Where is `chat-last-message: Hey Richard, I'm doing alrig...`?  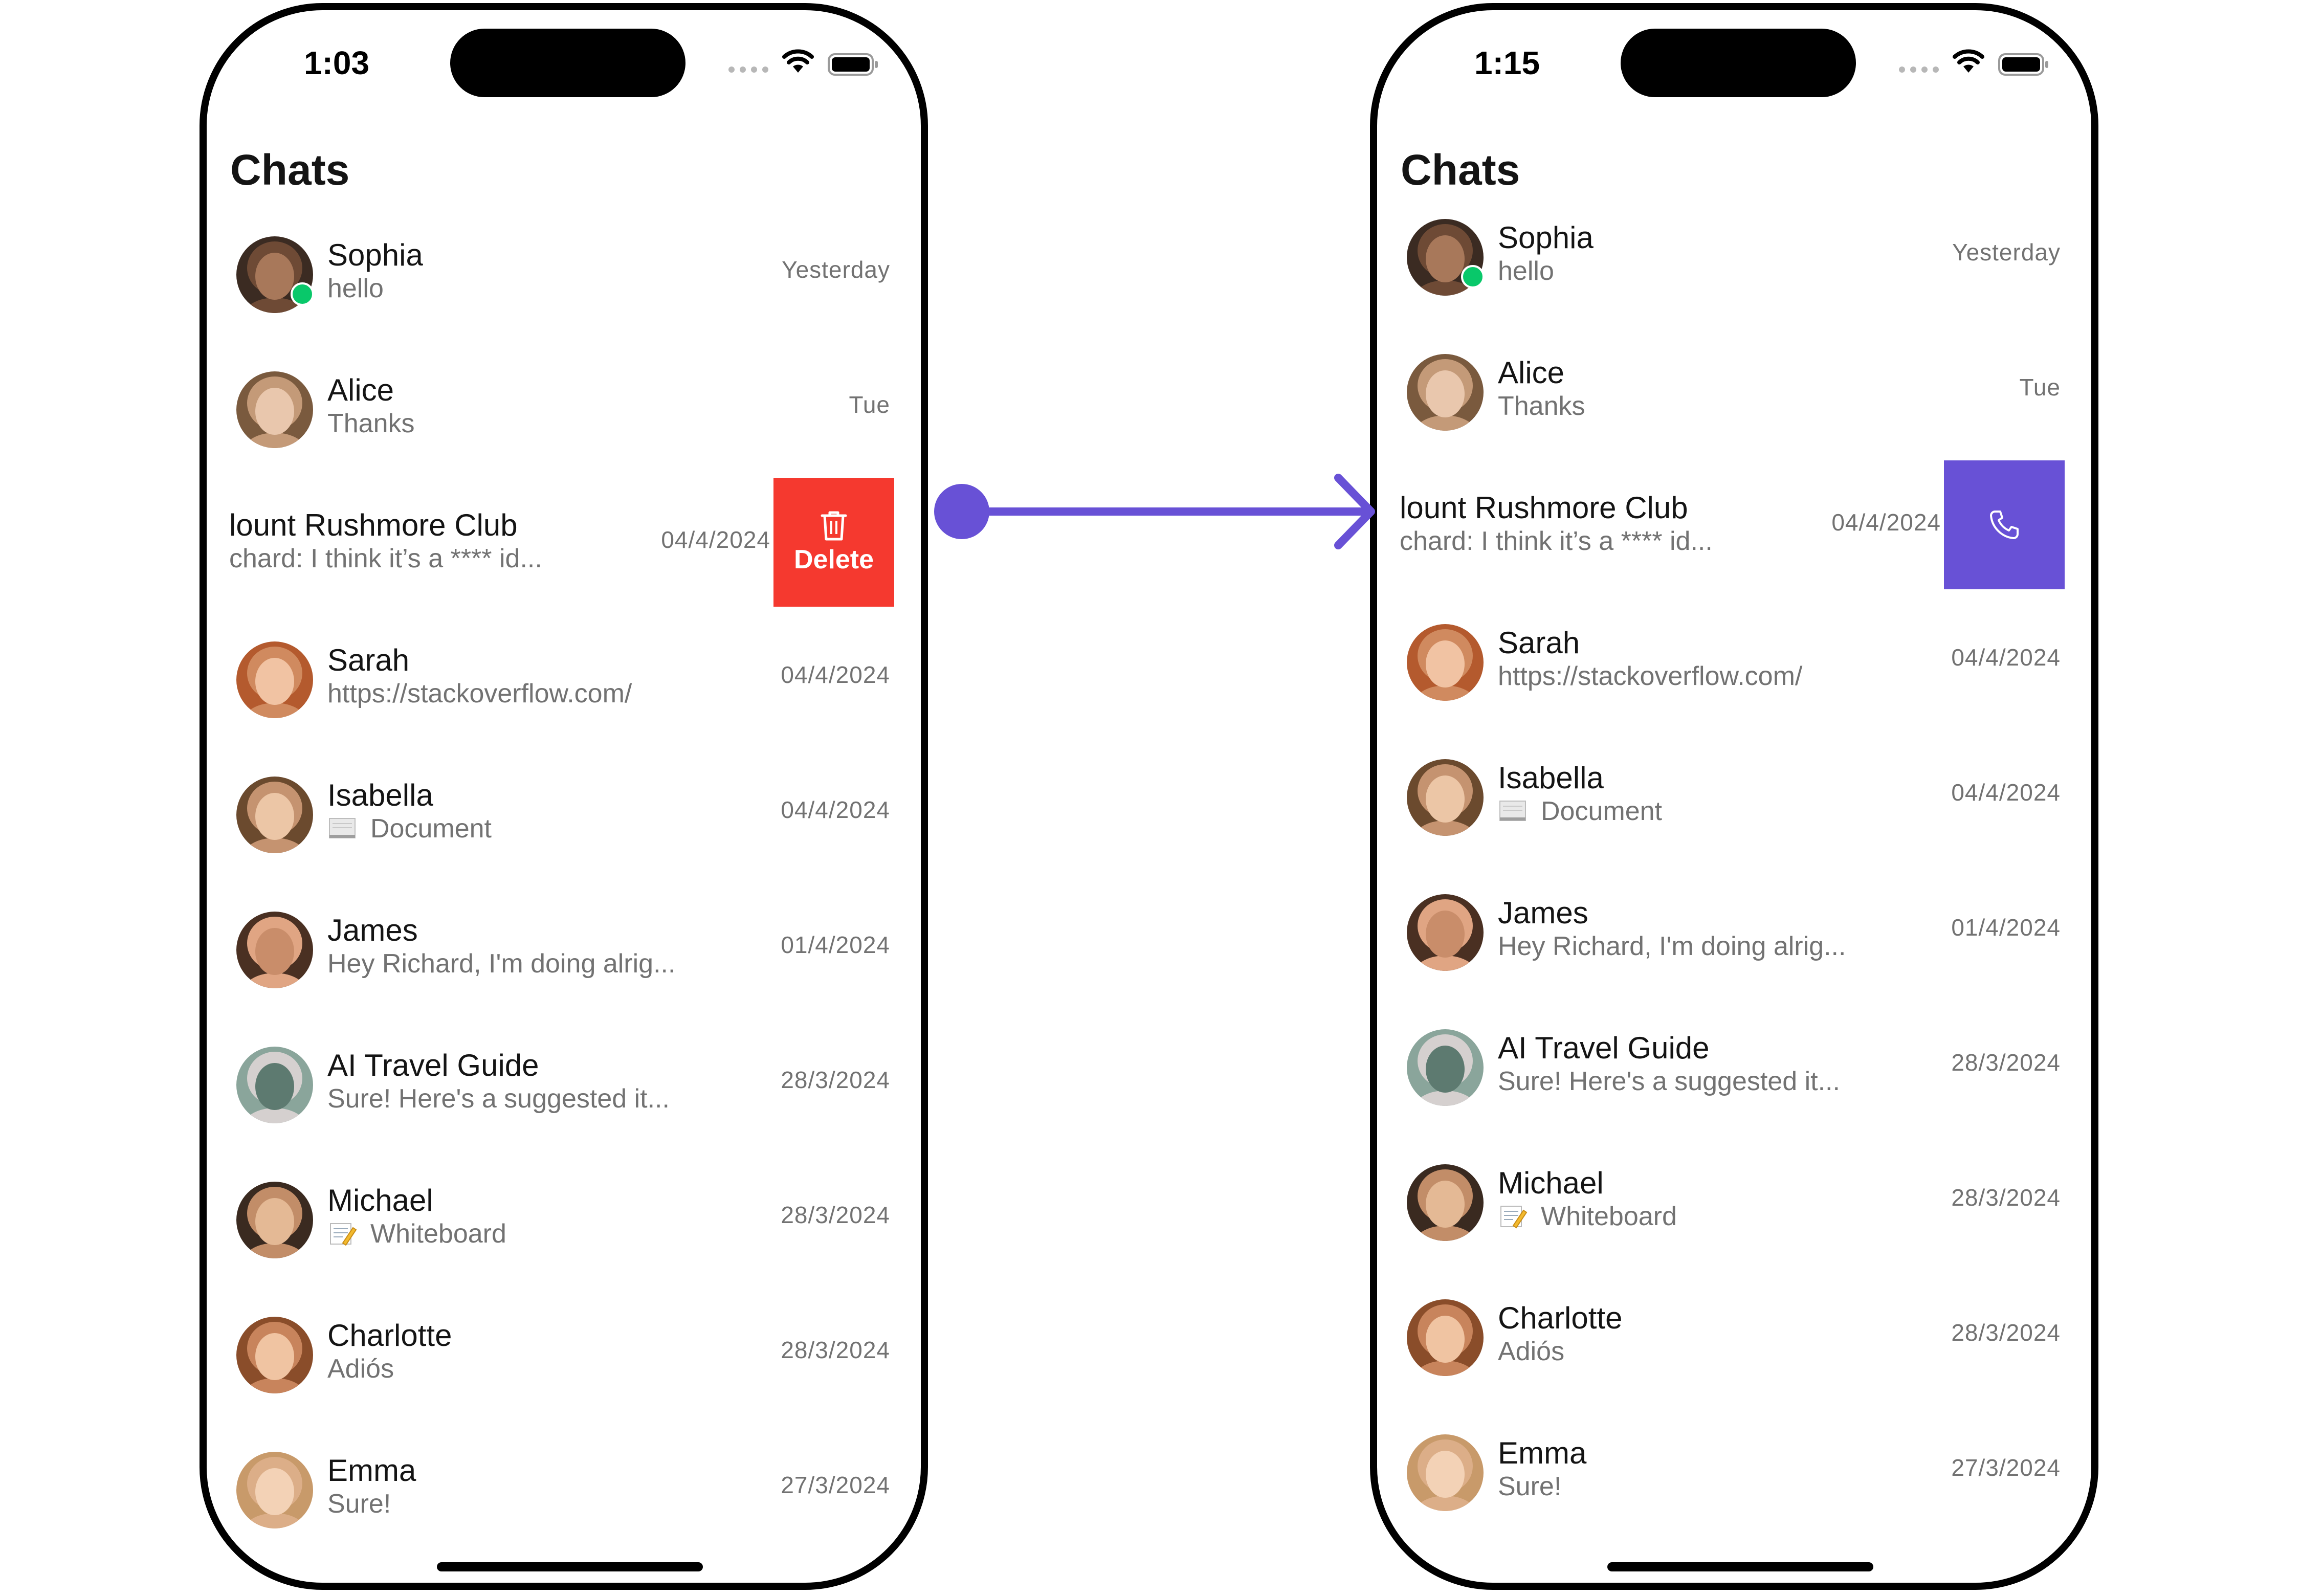
chat-last-message: Hey Richard, I'm doing alrig... is located at coordinates (501, 963).